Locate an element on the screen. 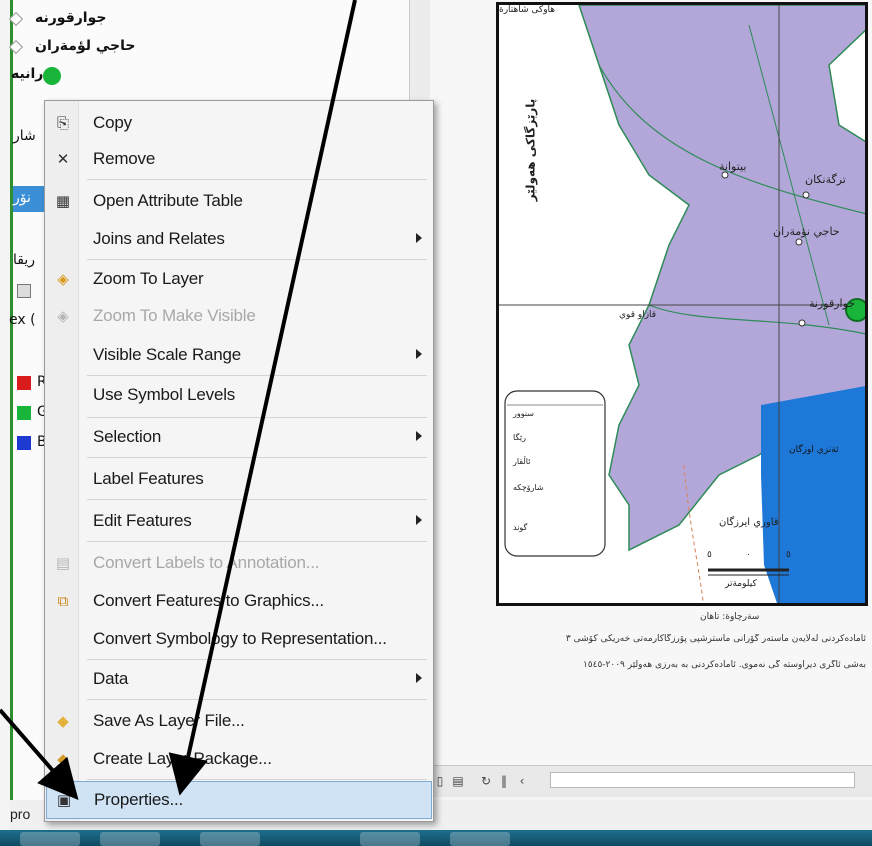 The image size is (872, 846). menu-item-label: Open Attribute Table is located at coordinates (168, 200).